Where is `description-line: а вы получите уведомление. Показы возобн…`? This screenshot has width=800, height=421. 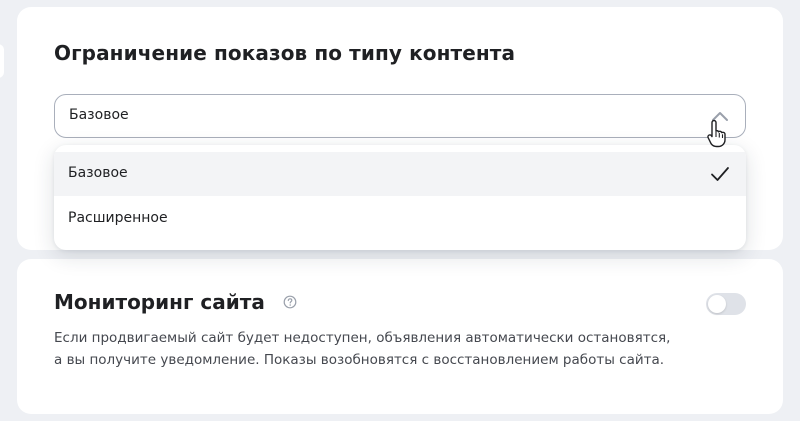
description-line: а вы получите уведомление. Показы возобн… is located at coordinates (359, 360).